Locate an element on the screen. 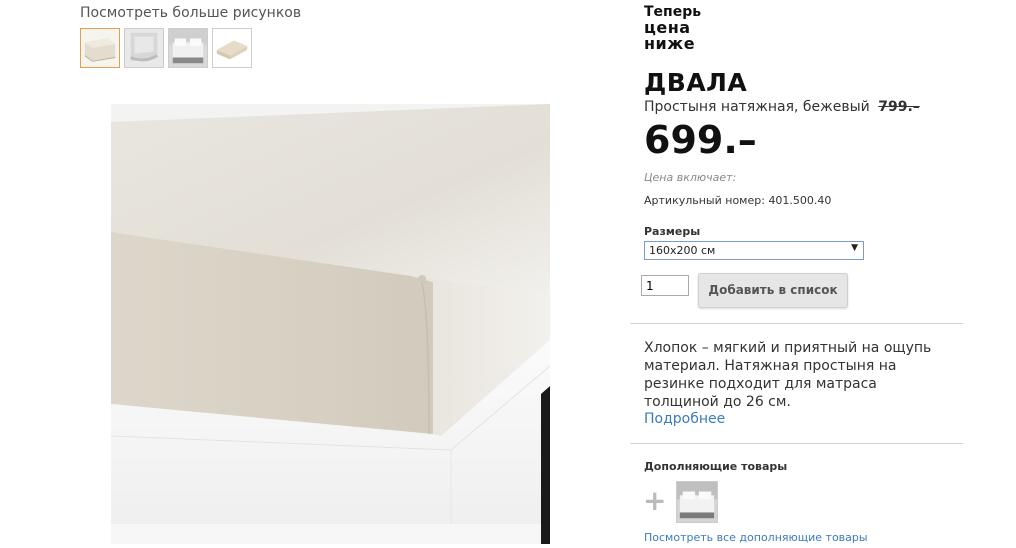 This screenshot has width=1016, height=548. article-number-line: Артикульный номер: 401.500.40 is located at coordinates (737, 200).